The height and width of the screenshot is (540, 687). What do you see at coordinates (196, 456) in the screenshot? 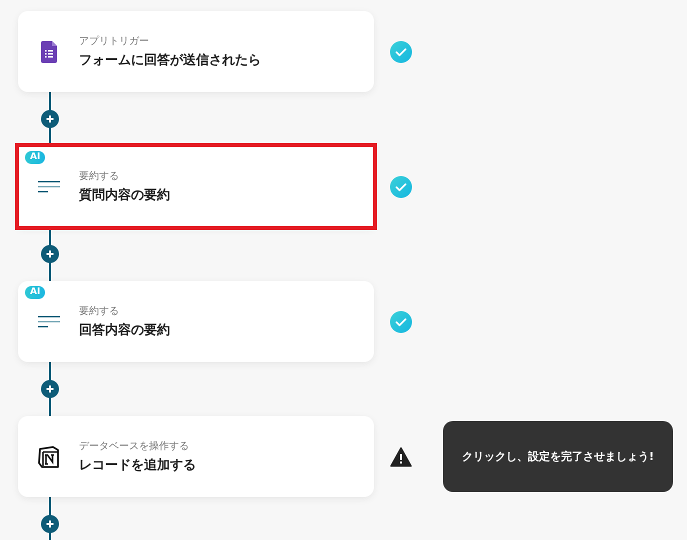
I see `step-card: データベースを操作する レコードを追加する` at bounding box center [196, 456].